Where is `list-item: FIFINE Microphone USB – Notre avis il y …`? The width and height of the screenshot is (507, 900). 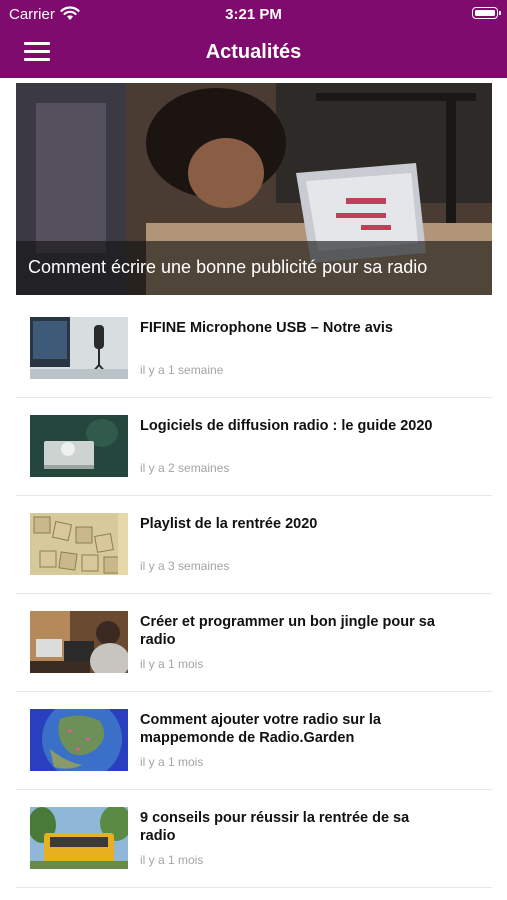 list-item: FIFINE Microphone USB – Notre avis il y … is located at coordinates (254, 349).